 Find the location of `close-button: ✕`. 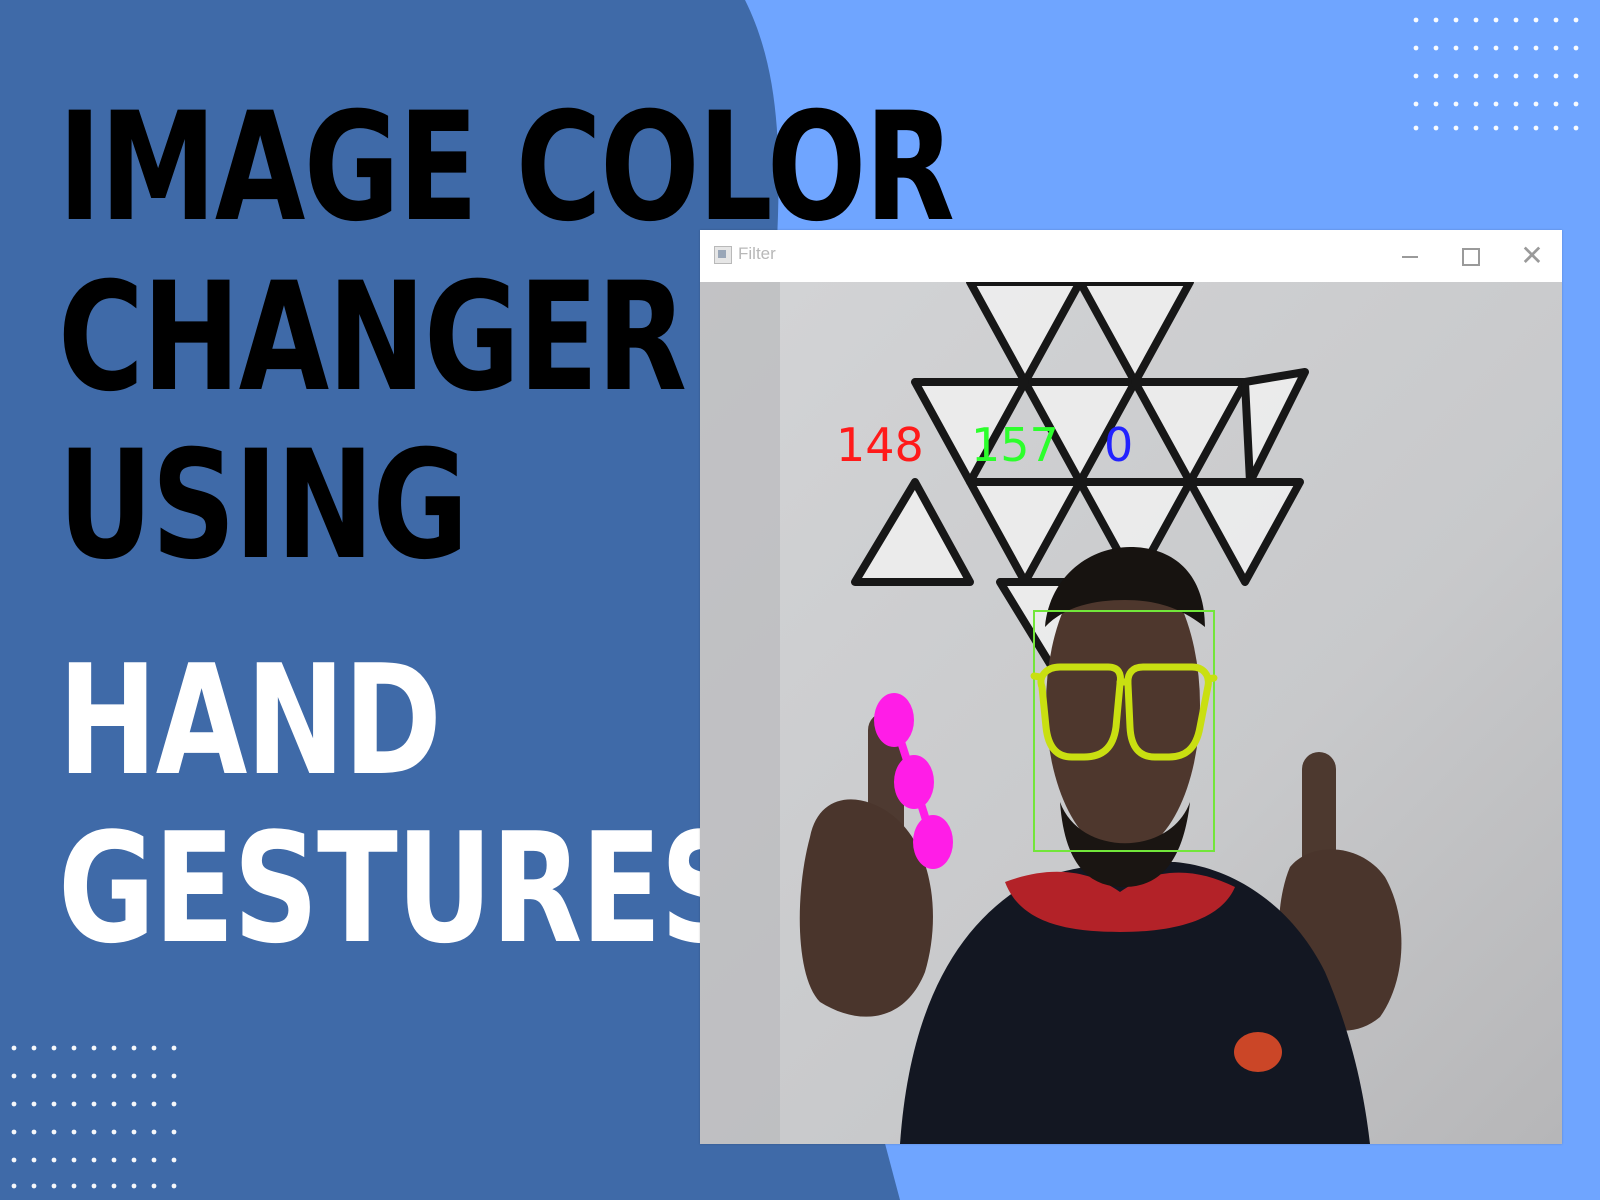

close-button: ✕ is located at coordinates (1532, 256).